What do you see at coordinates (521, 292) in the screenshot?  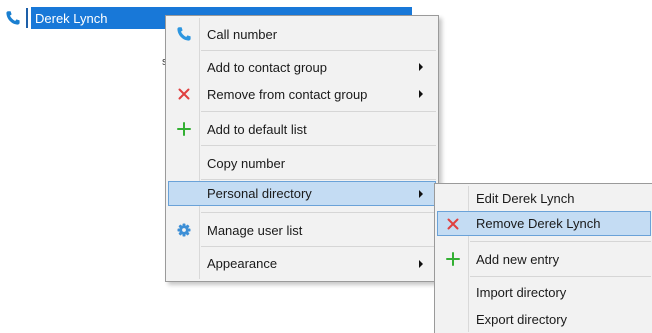 I see `menu-item-label: Import directory` at bounding box center [521, 292].